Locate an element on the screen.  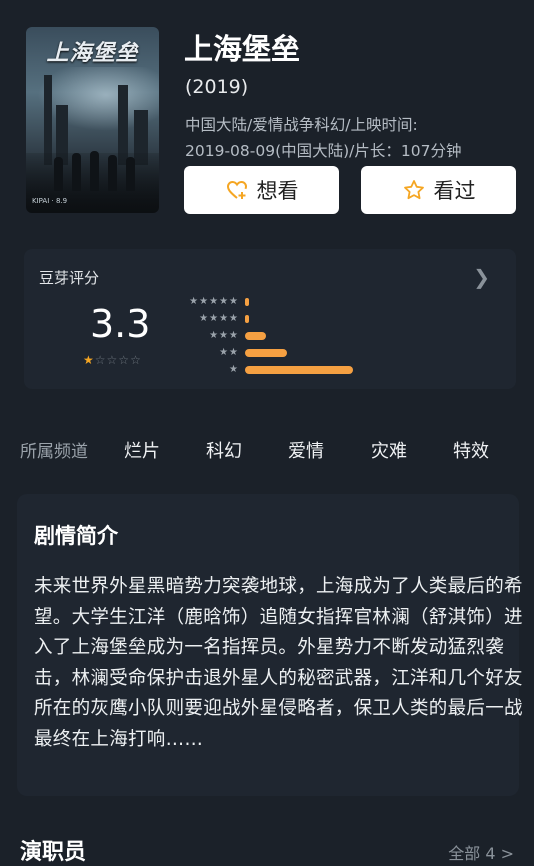
channel-tag: 爱情 is located at coordinates (306, 450).